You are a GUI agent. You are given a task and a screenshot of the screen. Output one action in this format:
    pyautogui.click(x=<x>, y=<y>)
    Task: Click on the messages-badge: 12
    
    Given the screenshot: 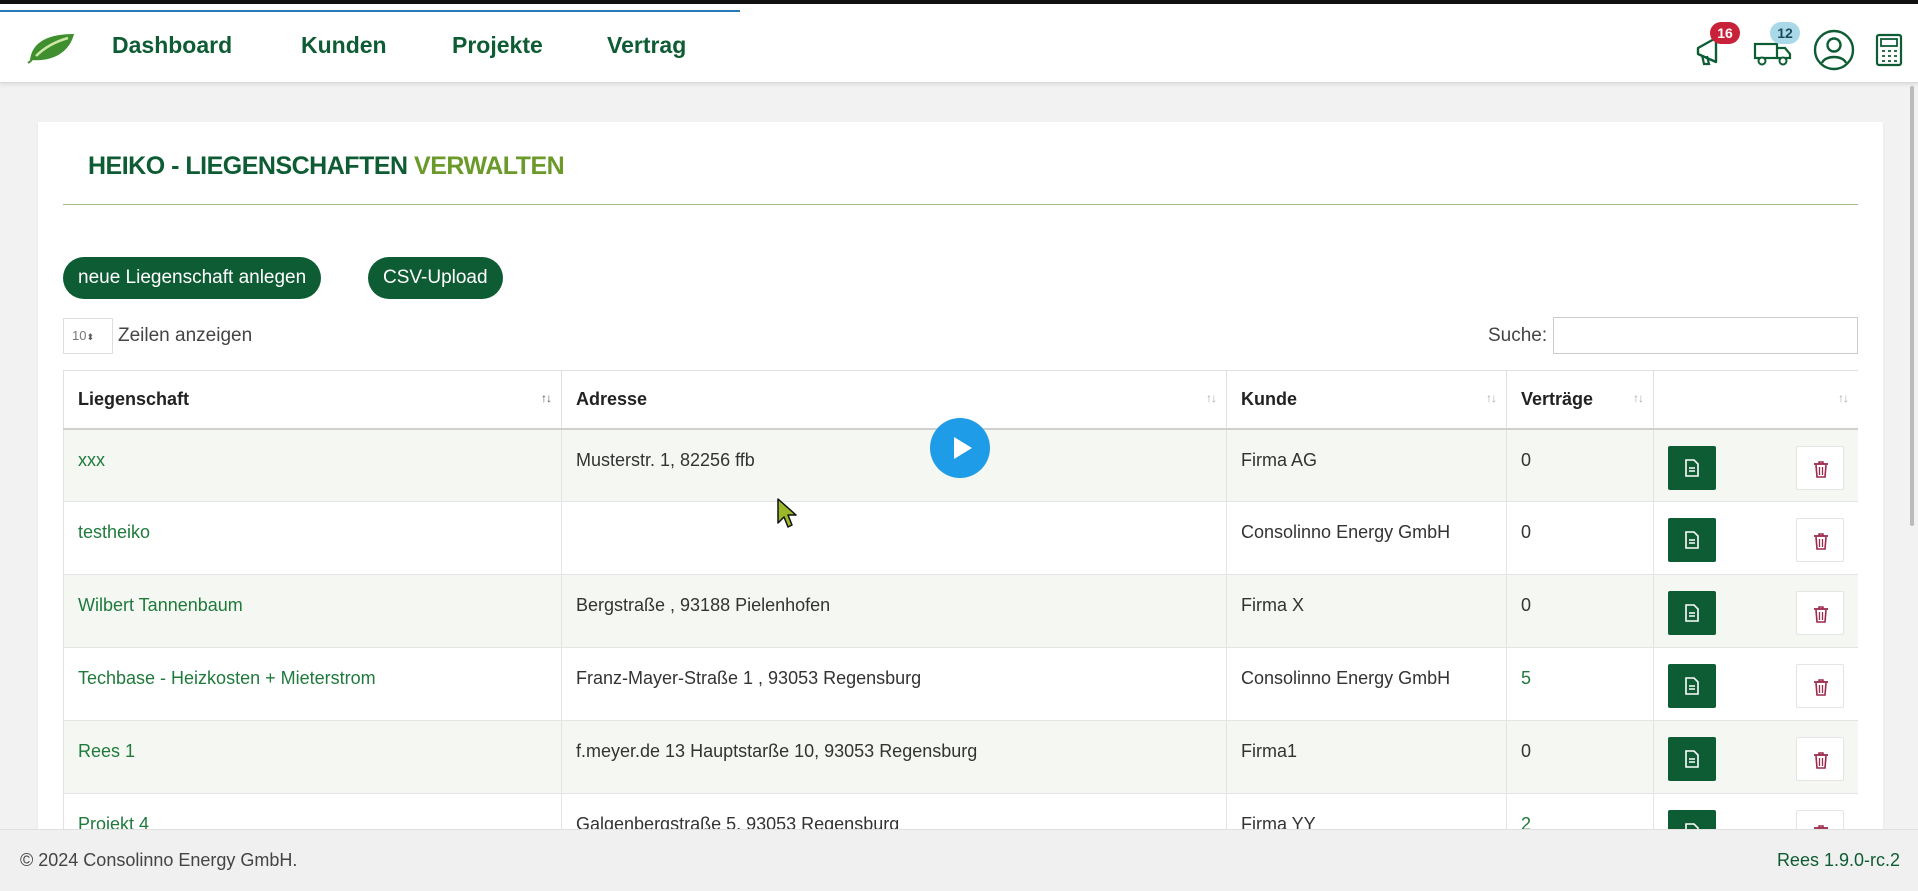 What is the action you would take?
    pyautogui.click(x=1785, y=33)
    